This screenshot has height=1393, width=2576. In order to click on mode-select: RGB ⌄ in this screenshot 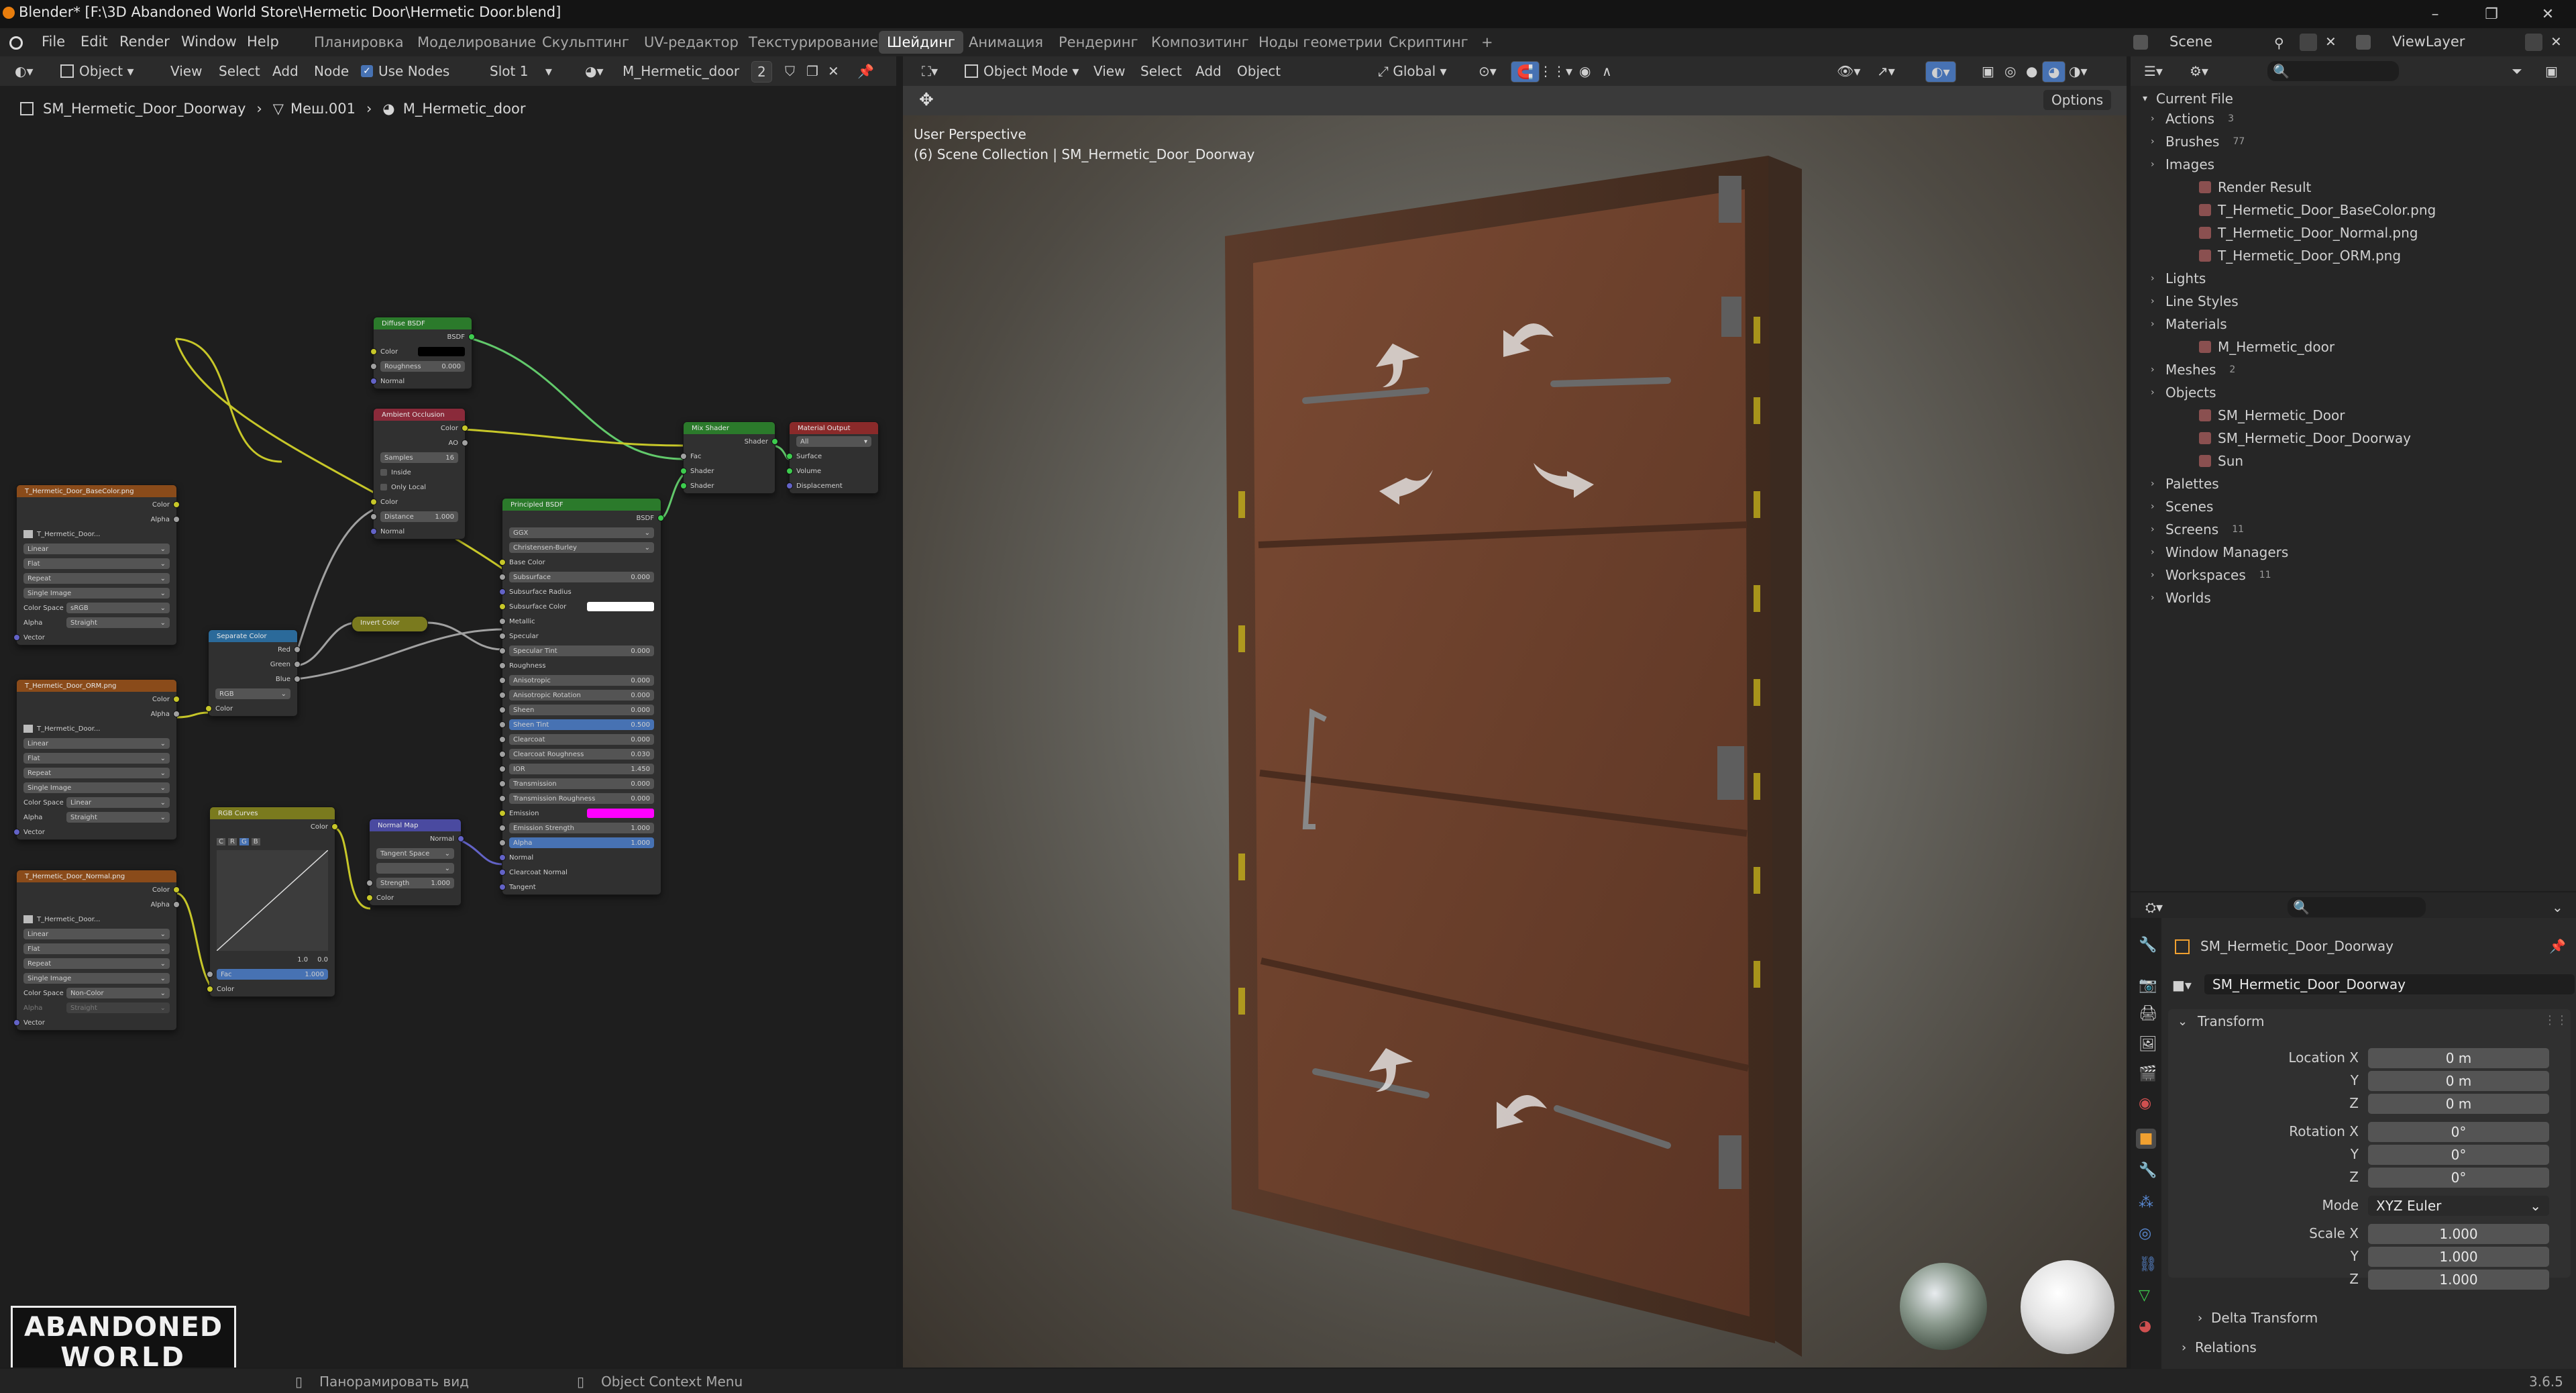, I will do `click(253, 693)`.